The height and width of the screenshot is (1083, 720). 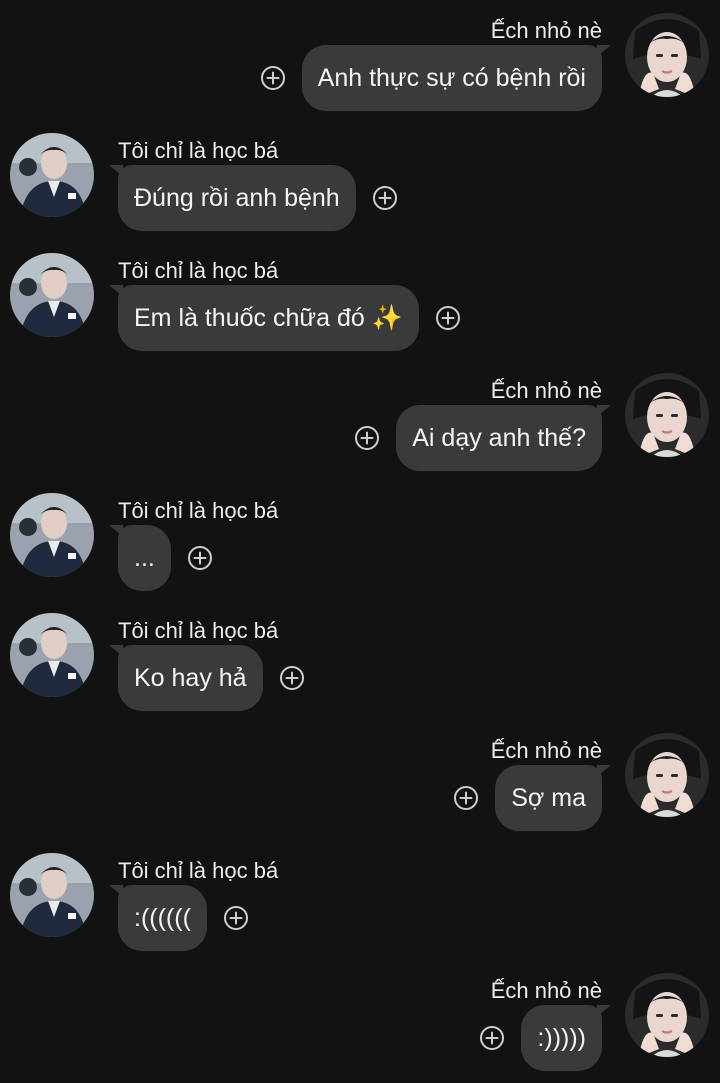 I want to click on message-row: Ai dạy anh thế?, so click(x=482, y=438).